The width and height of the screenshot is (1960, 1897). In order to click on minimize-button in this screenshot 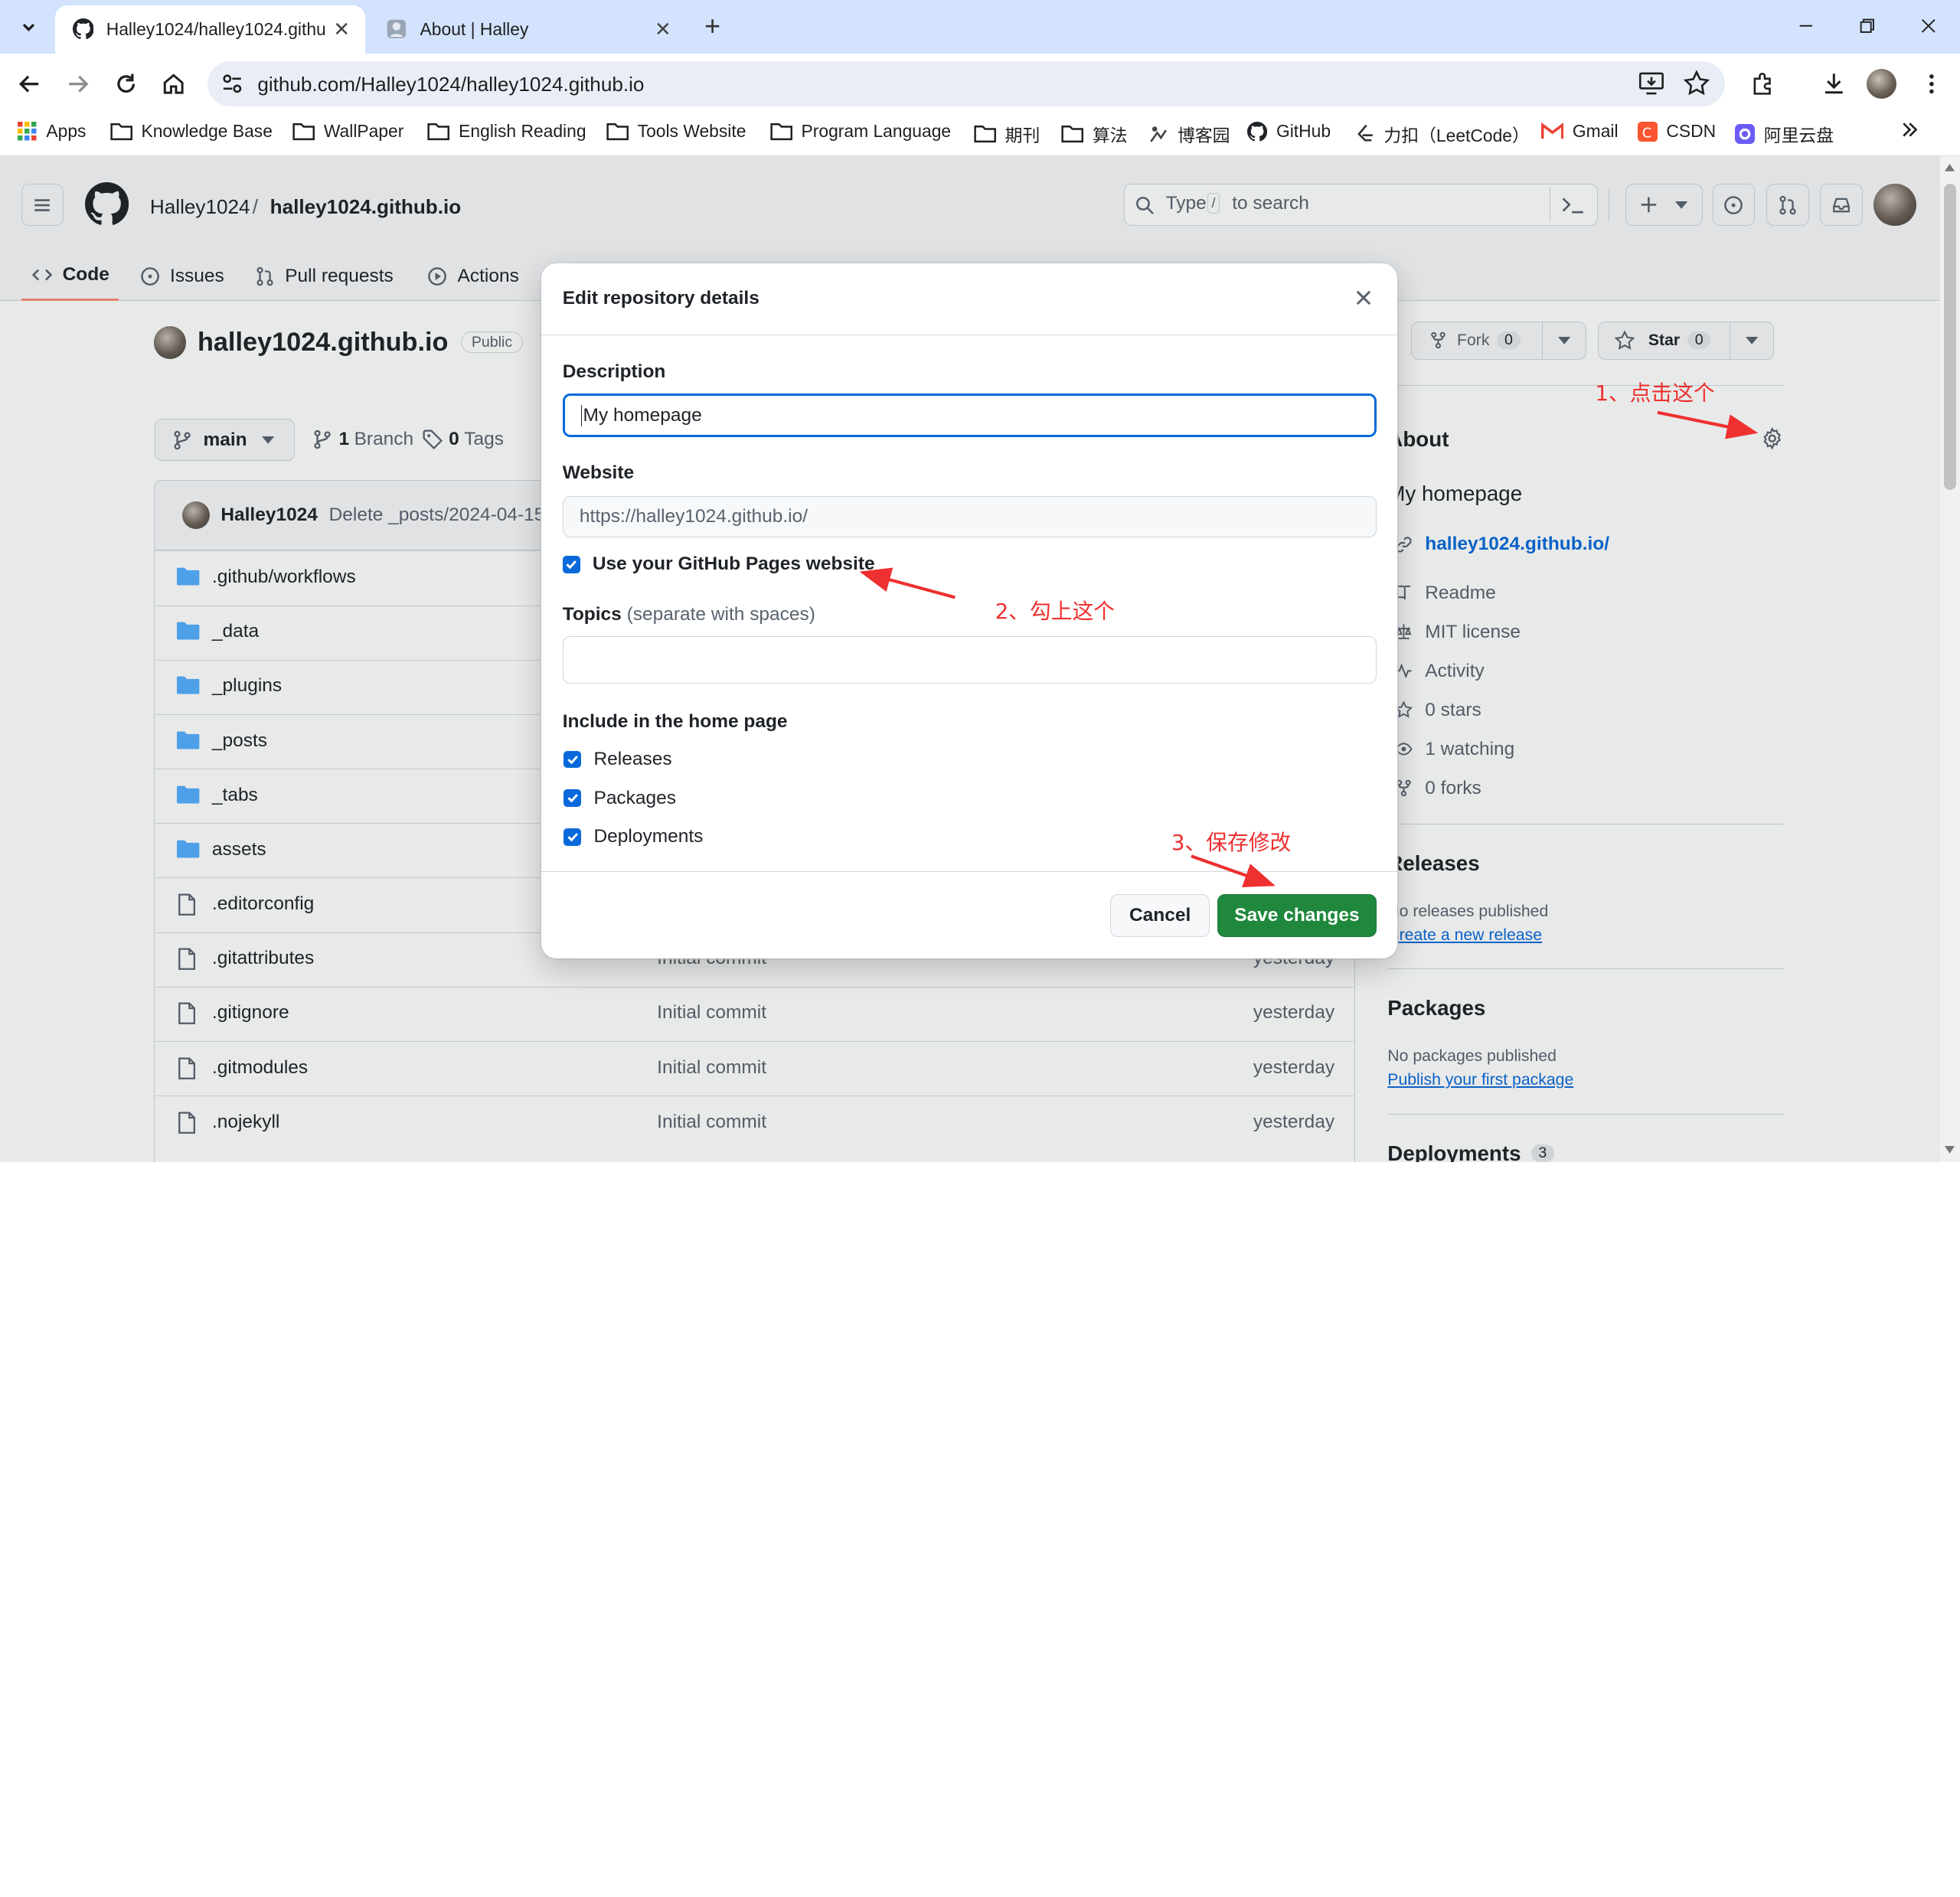, I will do `click(1806, 26)`.